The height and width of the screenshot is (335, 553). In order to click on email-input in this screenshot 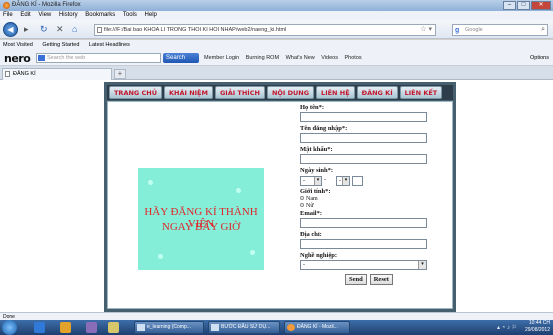, I will do `click(363, 223)`.